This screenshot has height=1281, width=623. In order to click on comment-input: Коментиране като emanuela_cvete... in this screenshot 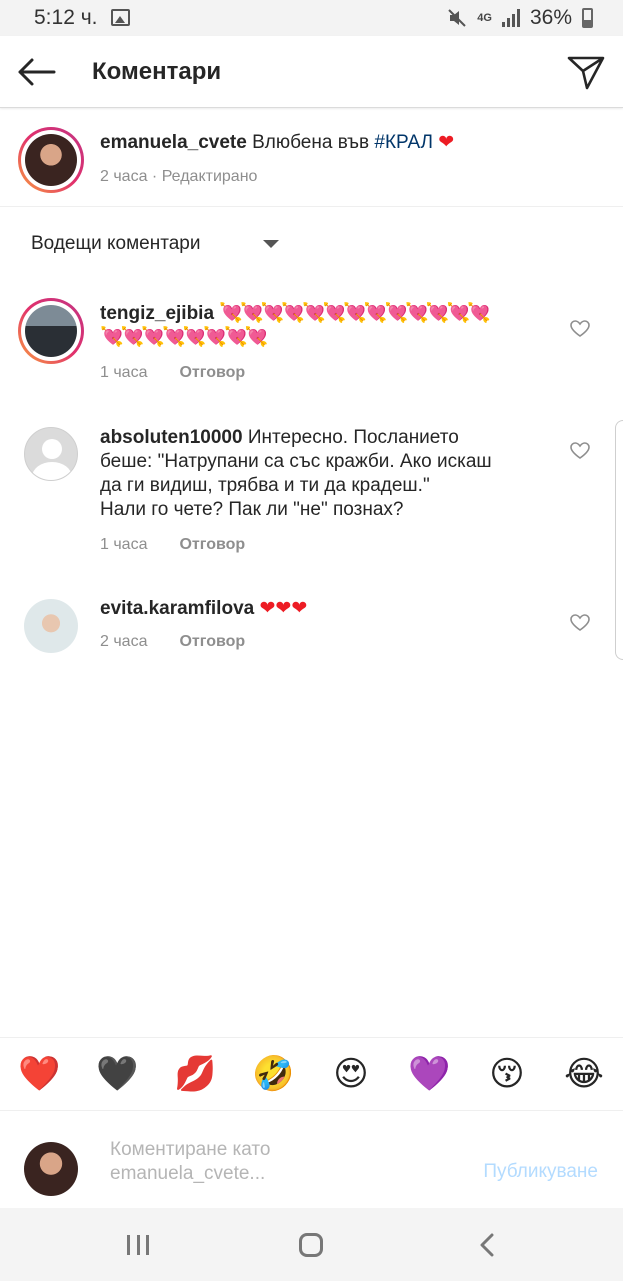, I will do `click(190, 1162)`.